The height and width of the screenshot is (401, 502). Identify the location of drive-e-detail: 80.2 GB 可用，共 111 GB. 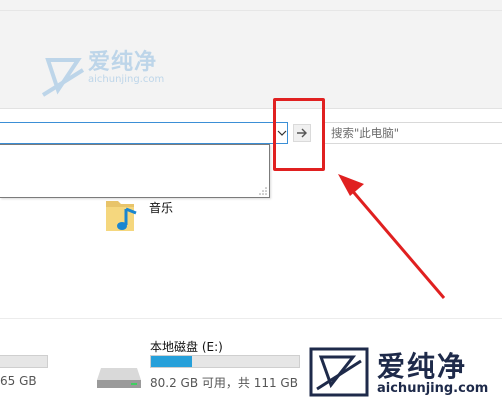
(224, 383).